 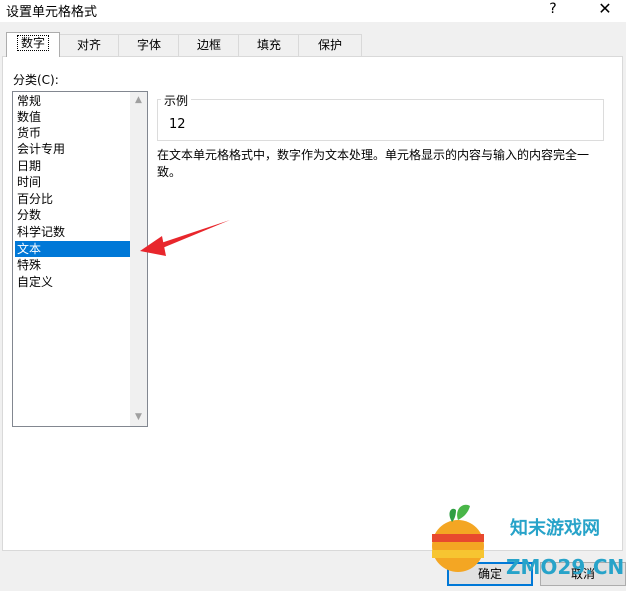 What do you see at coordinates (528, 541) in the screenshot?
I see `watermark-logo: 知末游戏网 ZMO29.CN` at bounding box center [528, 541].